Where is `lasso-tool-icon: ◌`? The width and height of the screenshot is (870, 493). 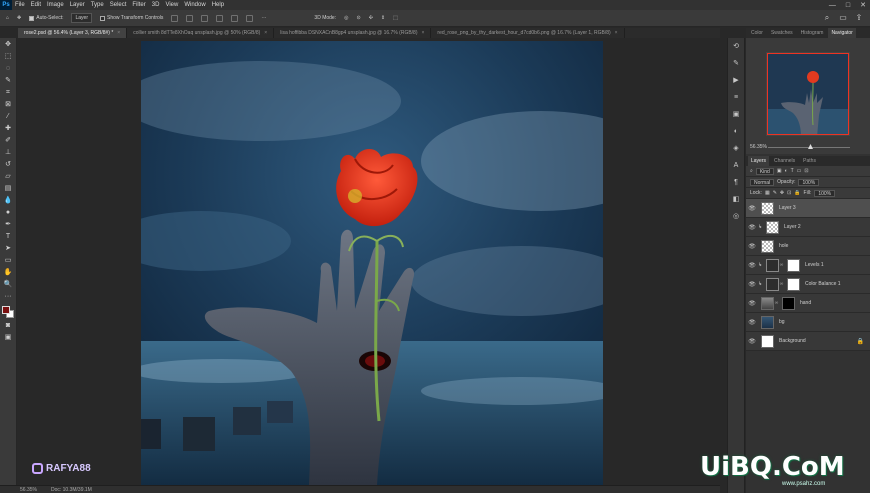 lasso-tool-icon: ◌ is located at coordinates (8, 68).